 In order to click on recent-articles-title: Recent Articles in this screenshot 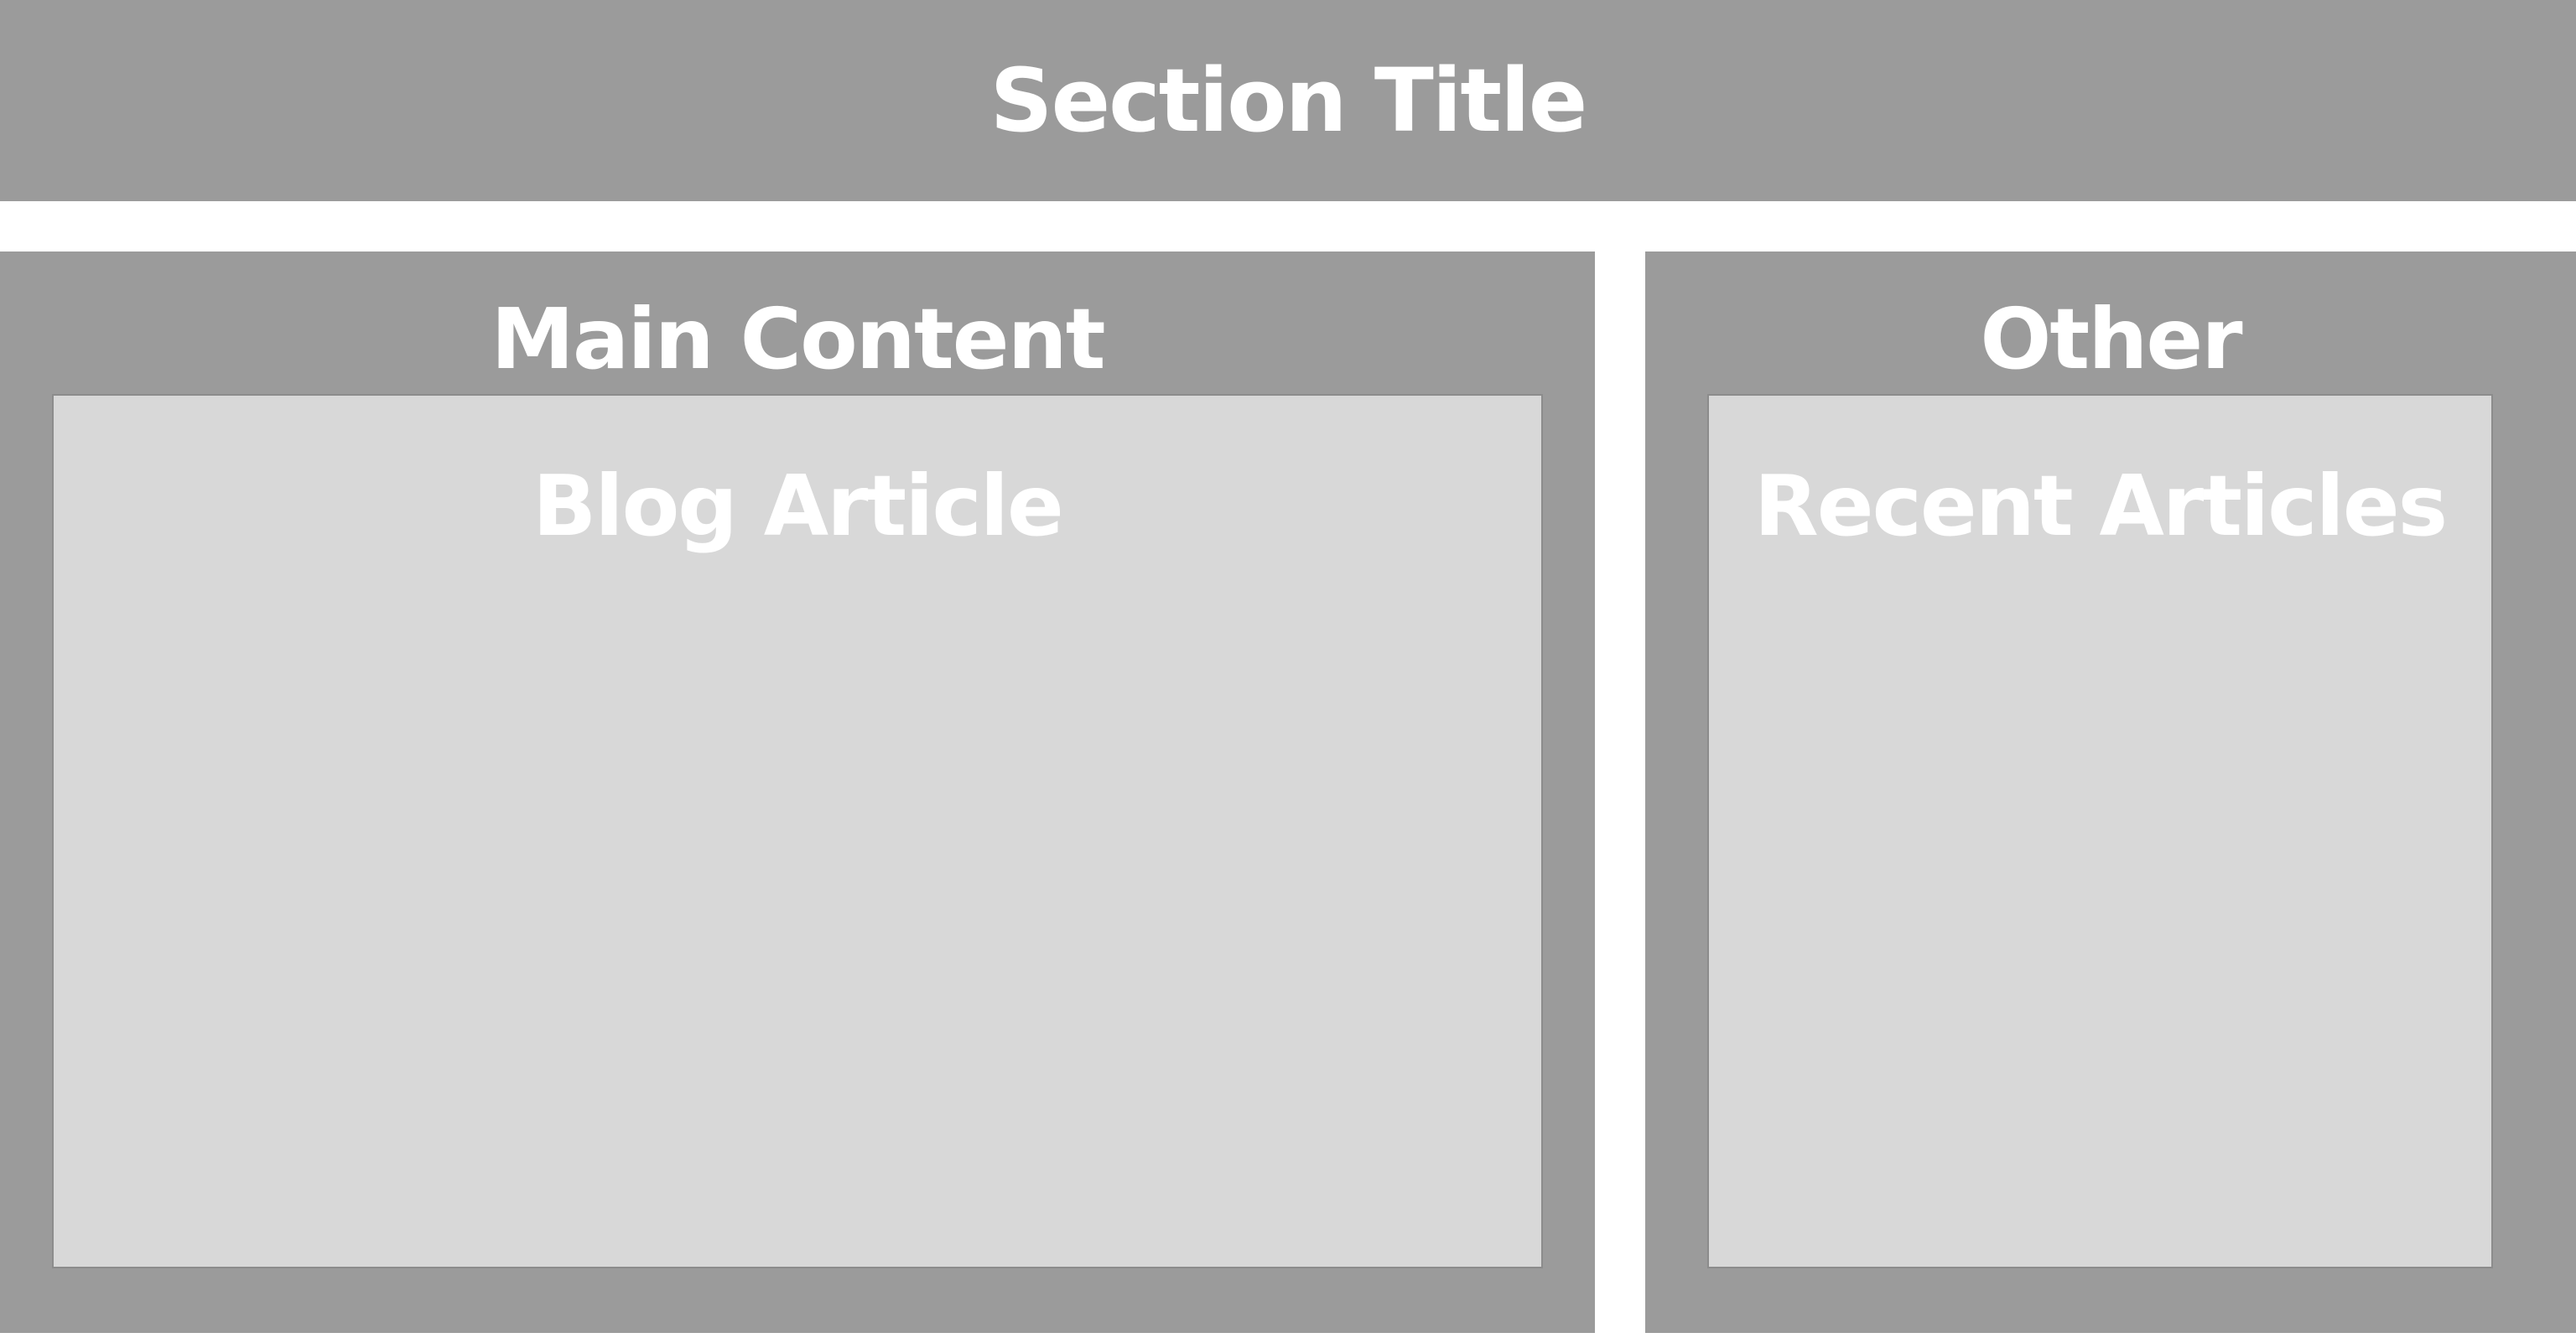, I will do `click(2100, 506)`.